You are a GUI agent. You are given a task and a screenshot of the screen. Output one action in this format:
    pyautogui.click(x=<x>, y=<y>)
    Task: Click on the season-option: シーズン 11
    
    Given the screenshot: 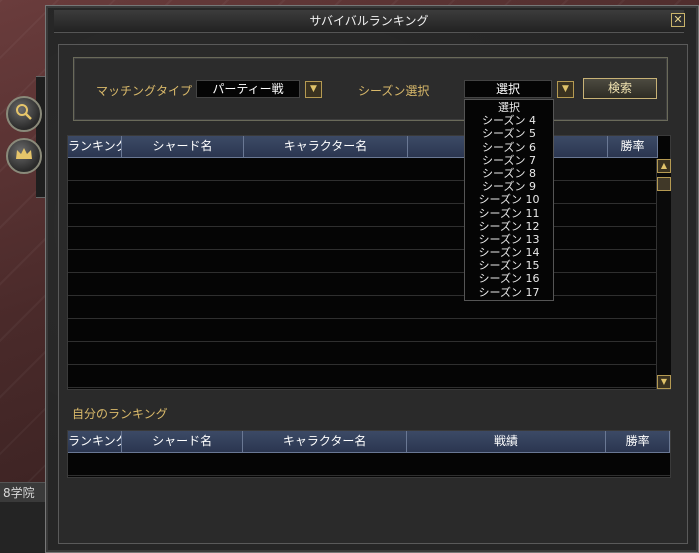 What is the action you would take?
    pyautogui.click(x=509, y=213)
    